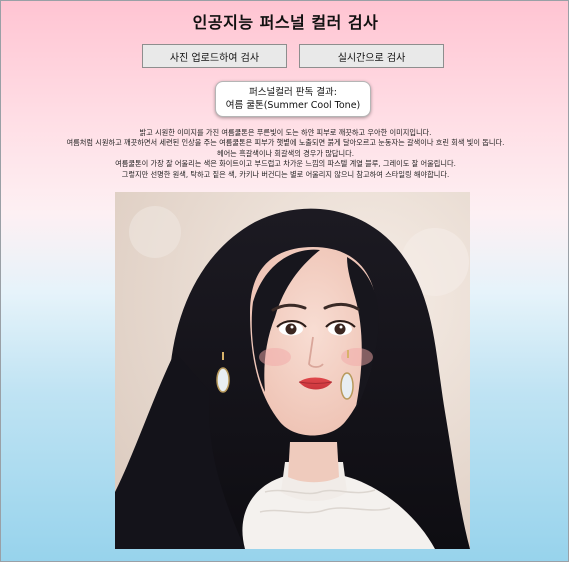 This screenshot has width=569, height=562. I want to click on result-heading: 퍼스널컬러 판독 결과:, so click(293, 92).